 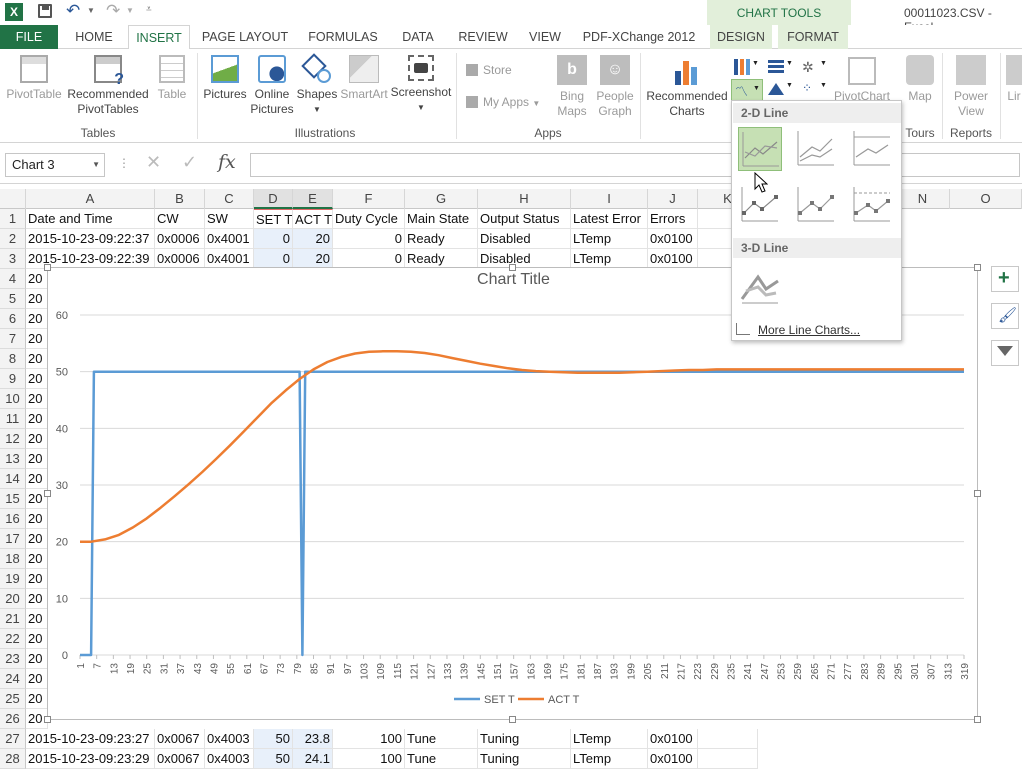 I want to click on row-header: 26, so click(x=13, y=719).